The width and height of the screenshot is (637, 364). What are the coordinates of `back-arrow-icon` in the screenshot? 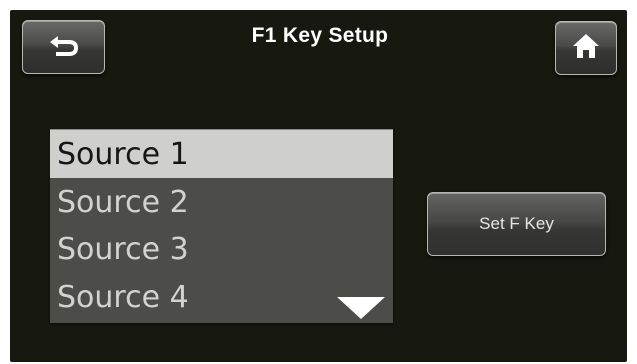 It's located at (64, 47).